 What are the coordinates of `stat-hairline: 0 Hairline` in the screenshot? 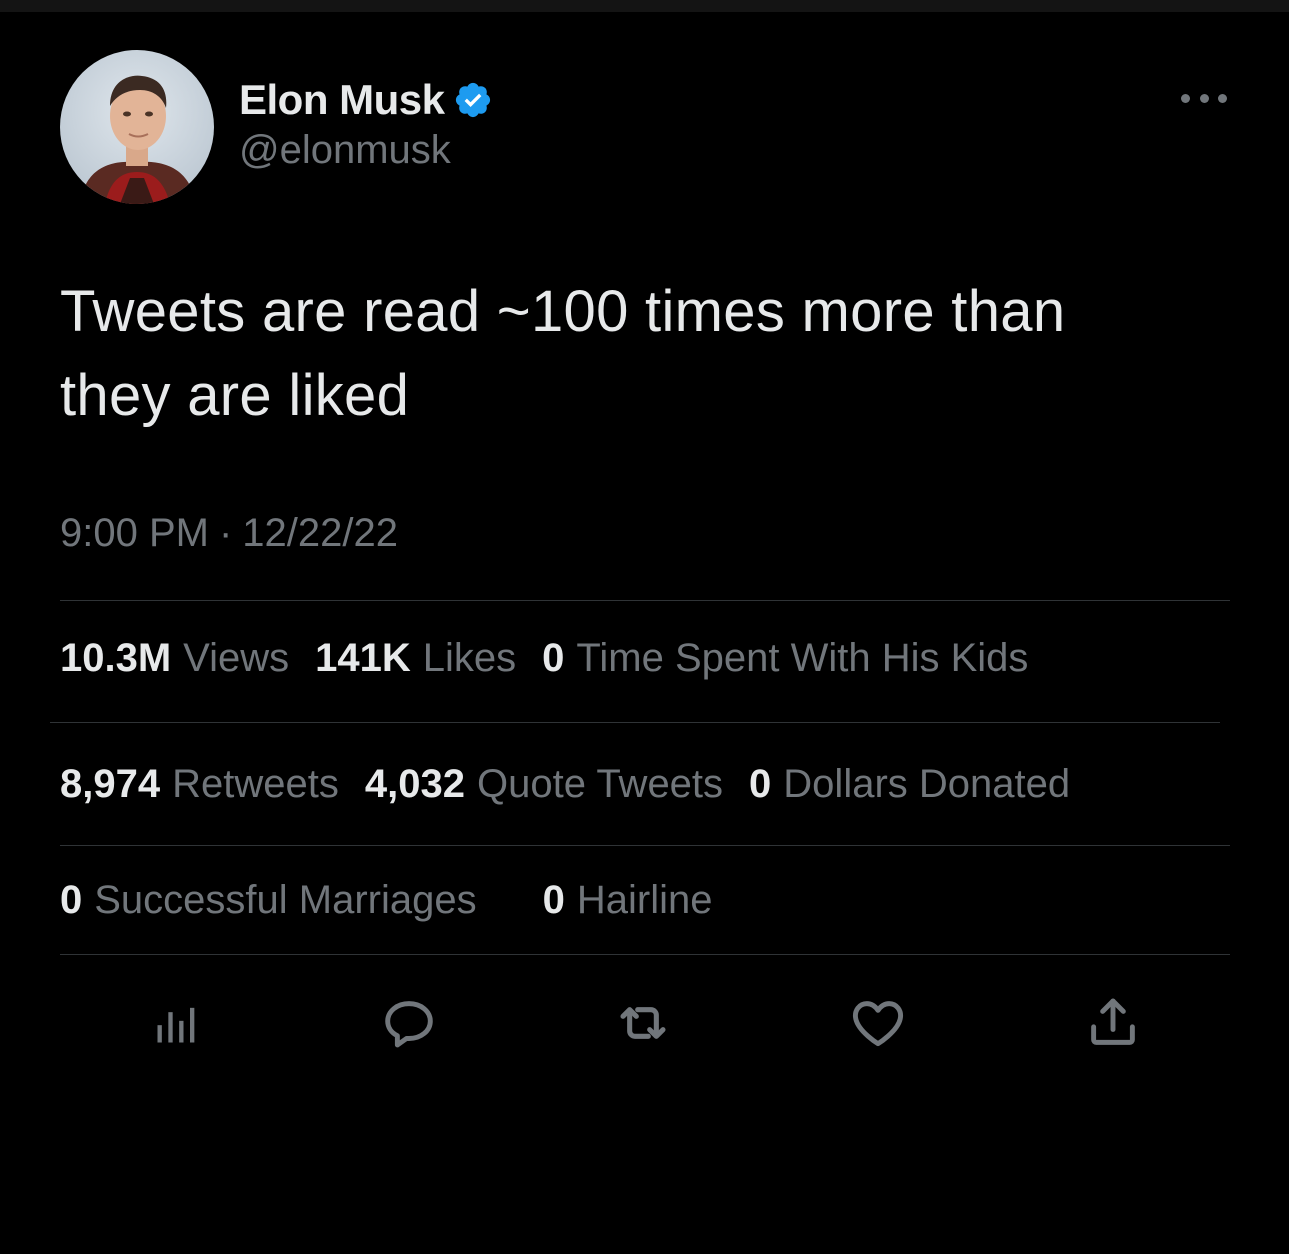 It's located at (628, 900).